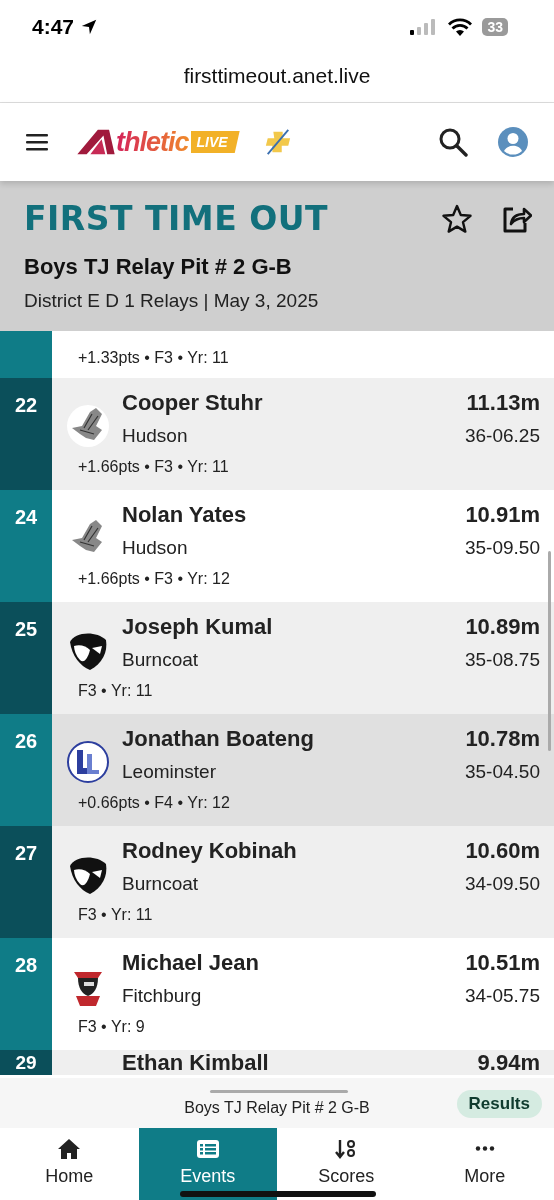  I want to click on imperial-mark: 35-04.50, so click(502, 772).